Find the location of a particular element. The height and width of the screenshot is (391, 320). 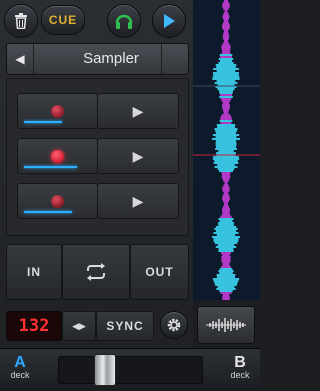

crossfader-track is located at coordinates (130, 370).